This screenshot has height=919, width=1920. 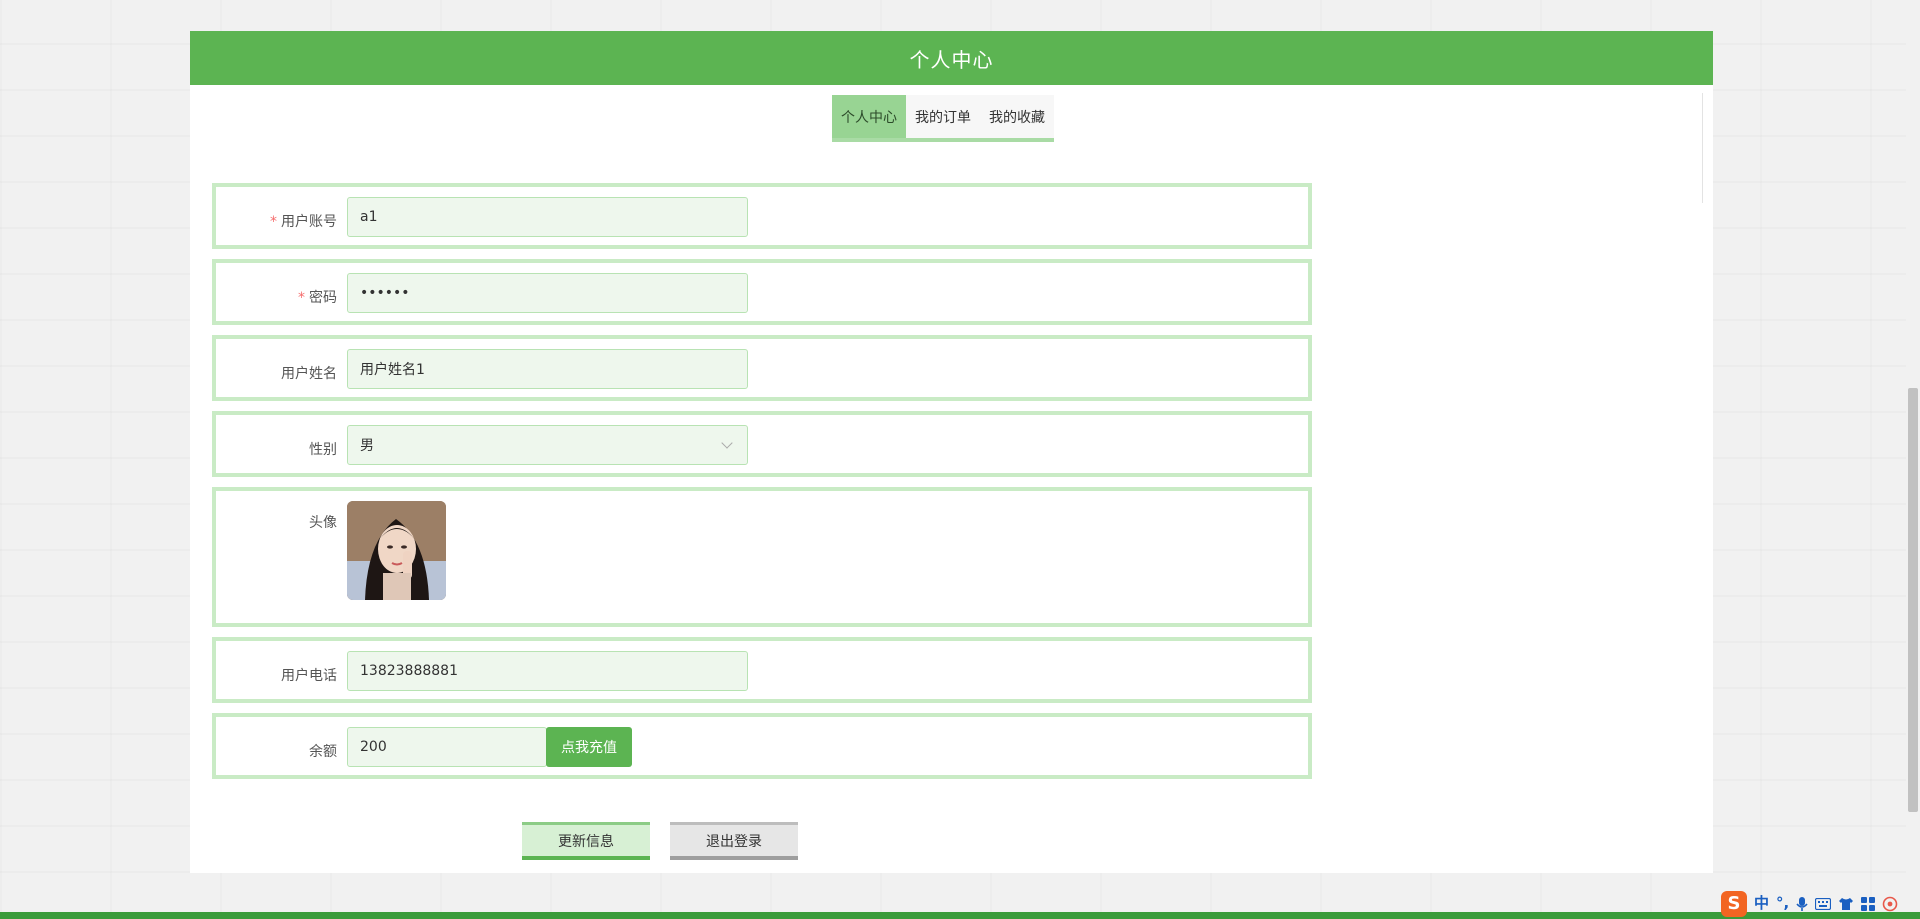 I want to click on form-row-avatar: 头像, so click(x=762, y=557).